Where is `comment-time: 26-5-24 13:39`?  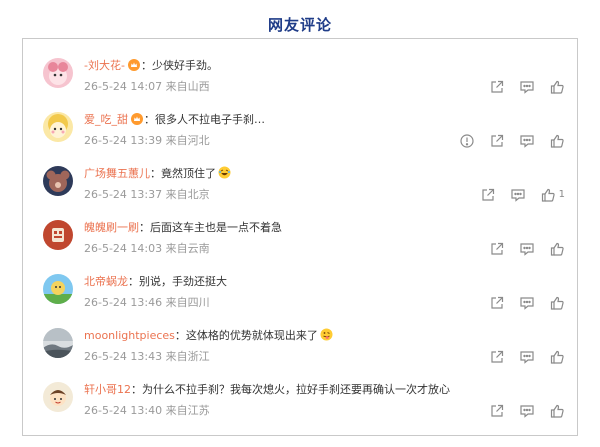
comment-time: 26-5-24 13:39 is located at coordinates (123, 140).